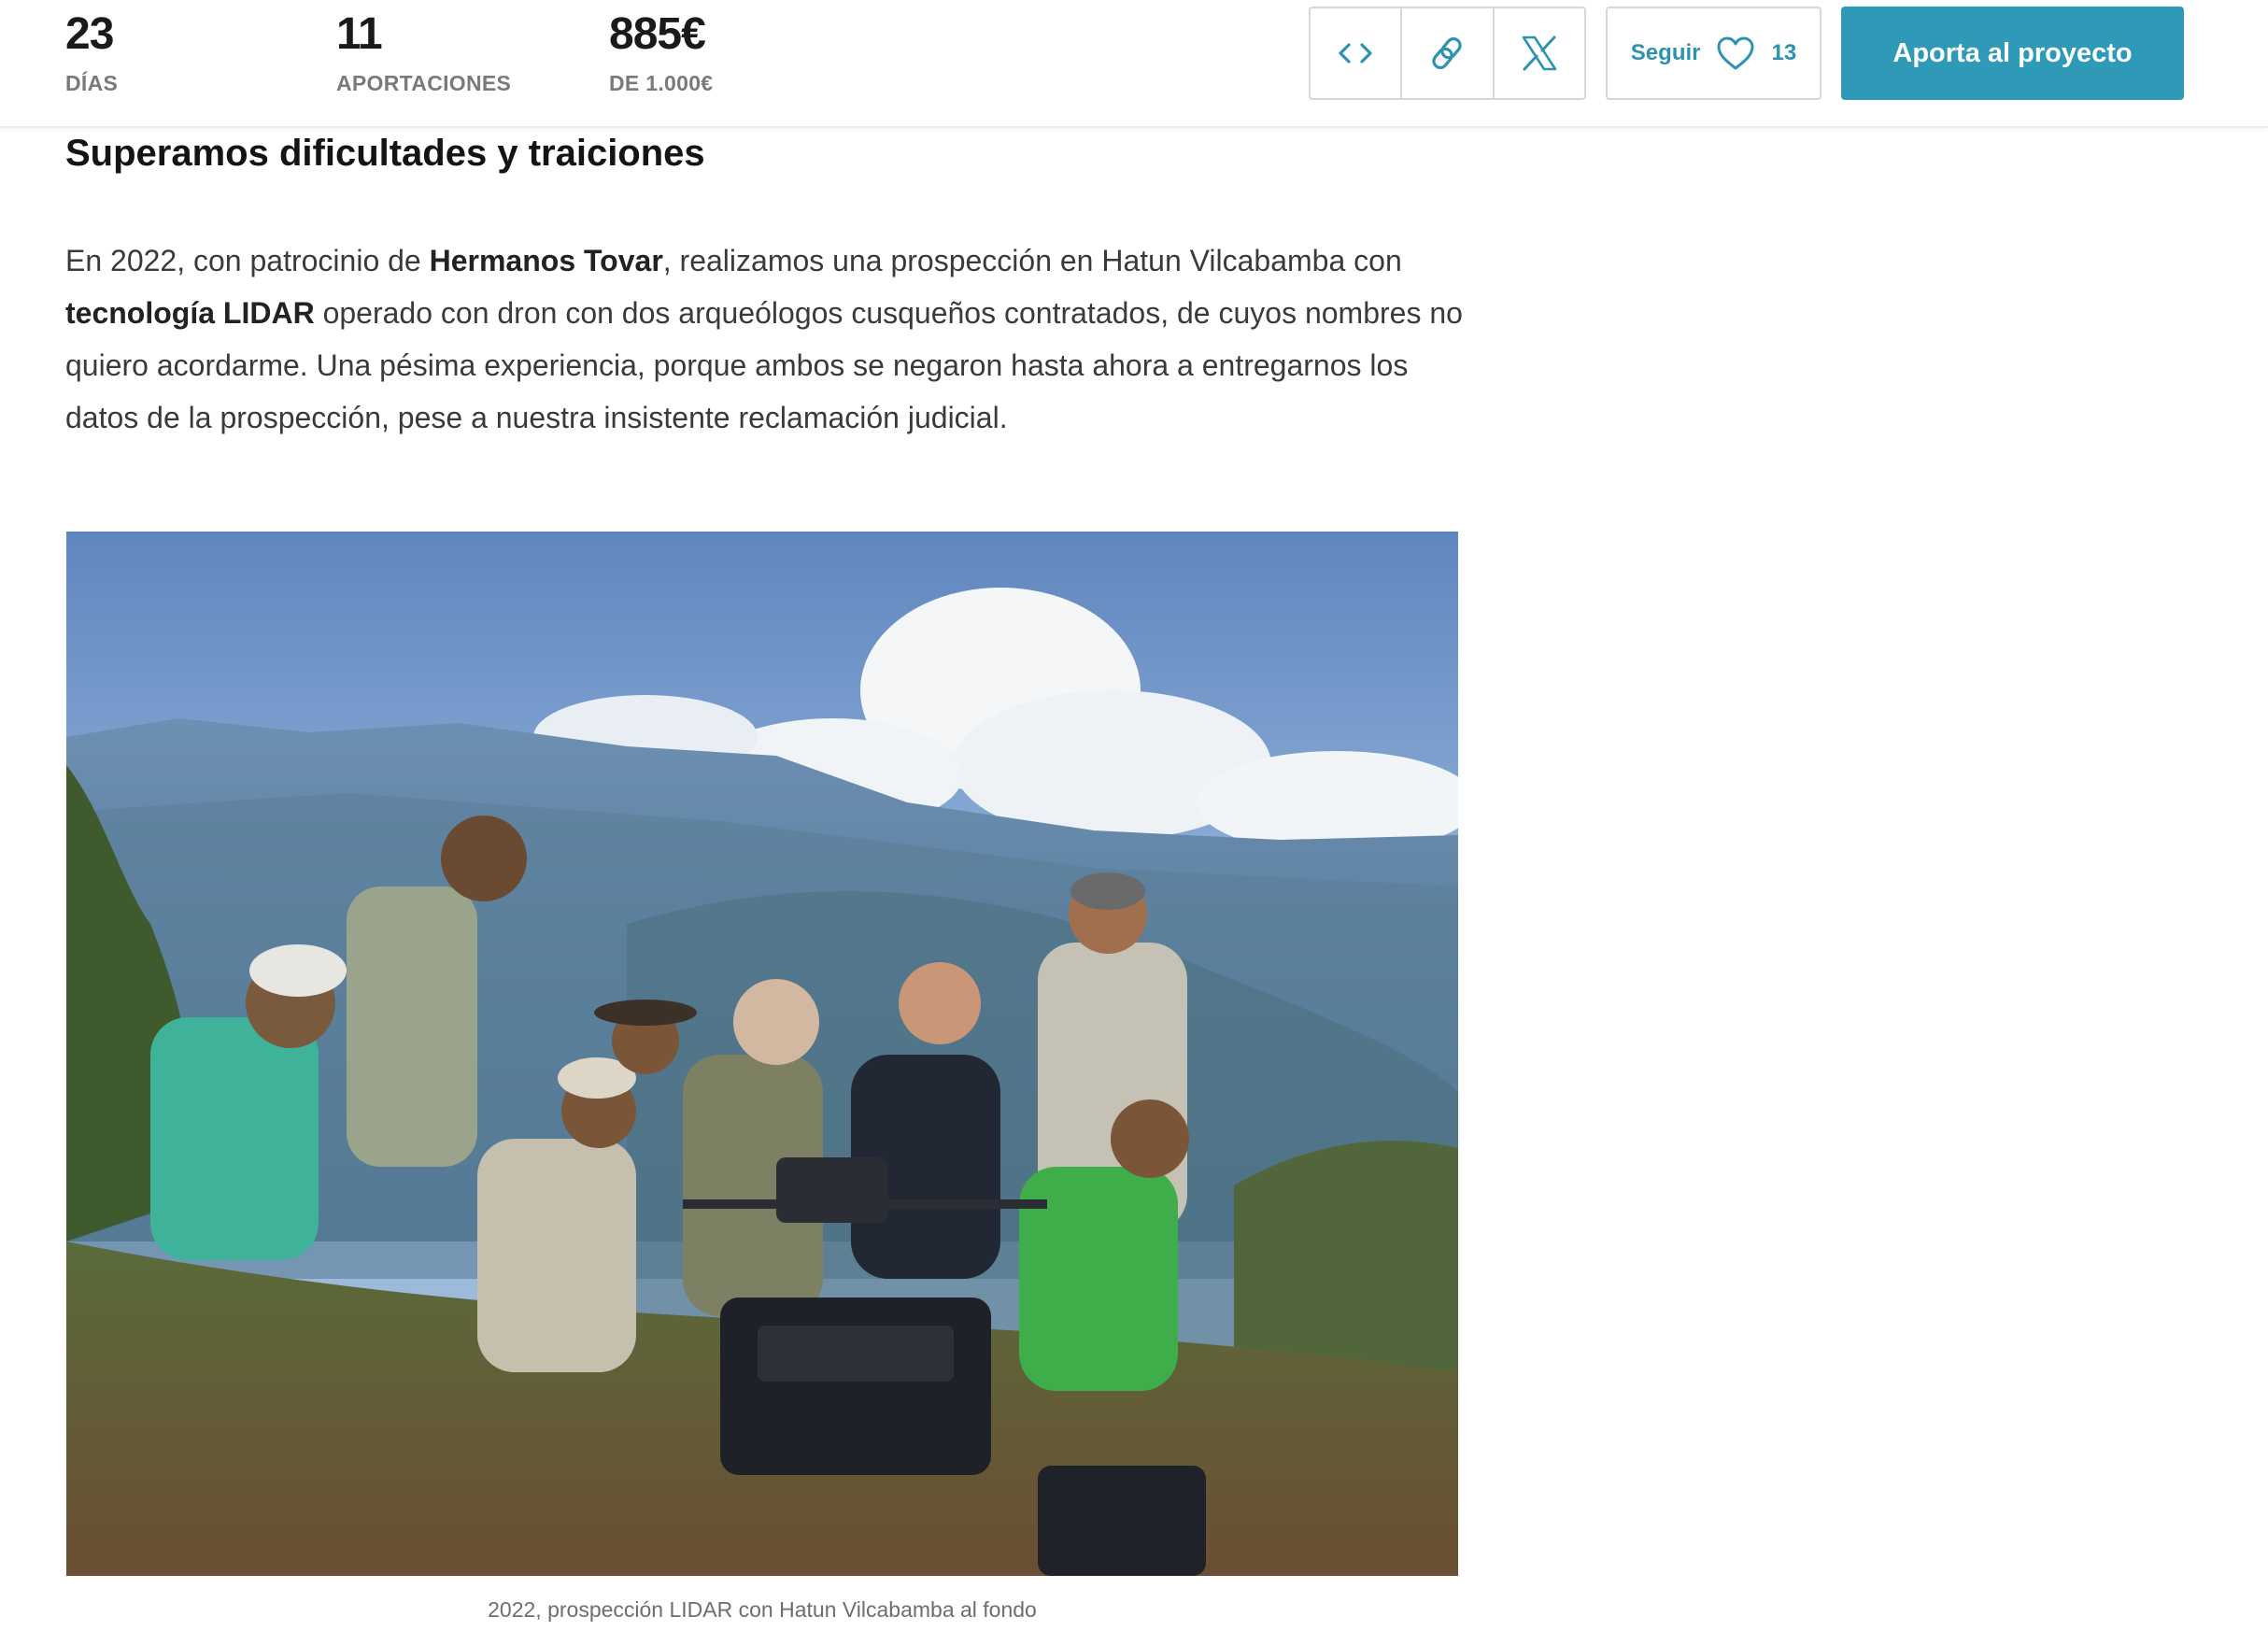  Describe the element at coordinates (89, 34) in the screenshot. I see `days-value: 23` at that location.